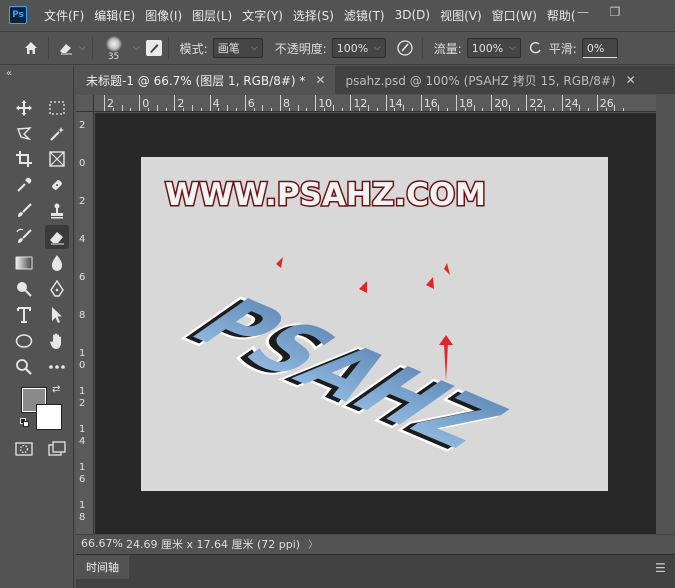 The height and width of the screenshot is (588, 675). What do you see at coordinates (206, 80) in the screenshot?
I see `tab-untitled-1: 未标题-1 @ 66.7% (图层 1, RGB/8#) * ✕` at bounding box center [206, 80].